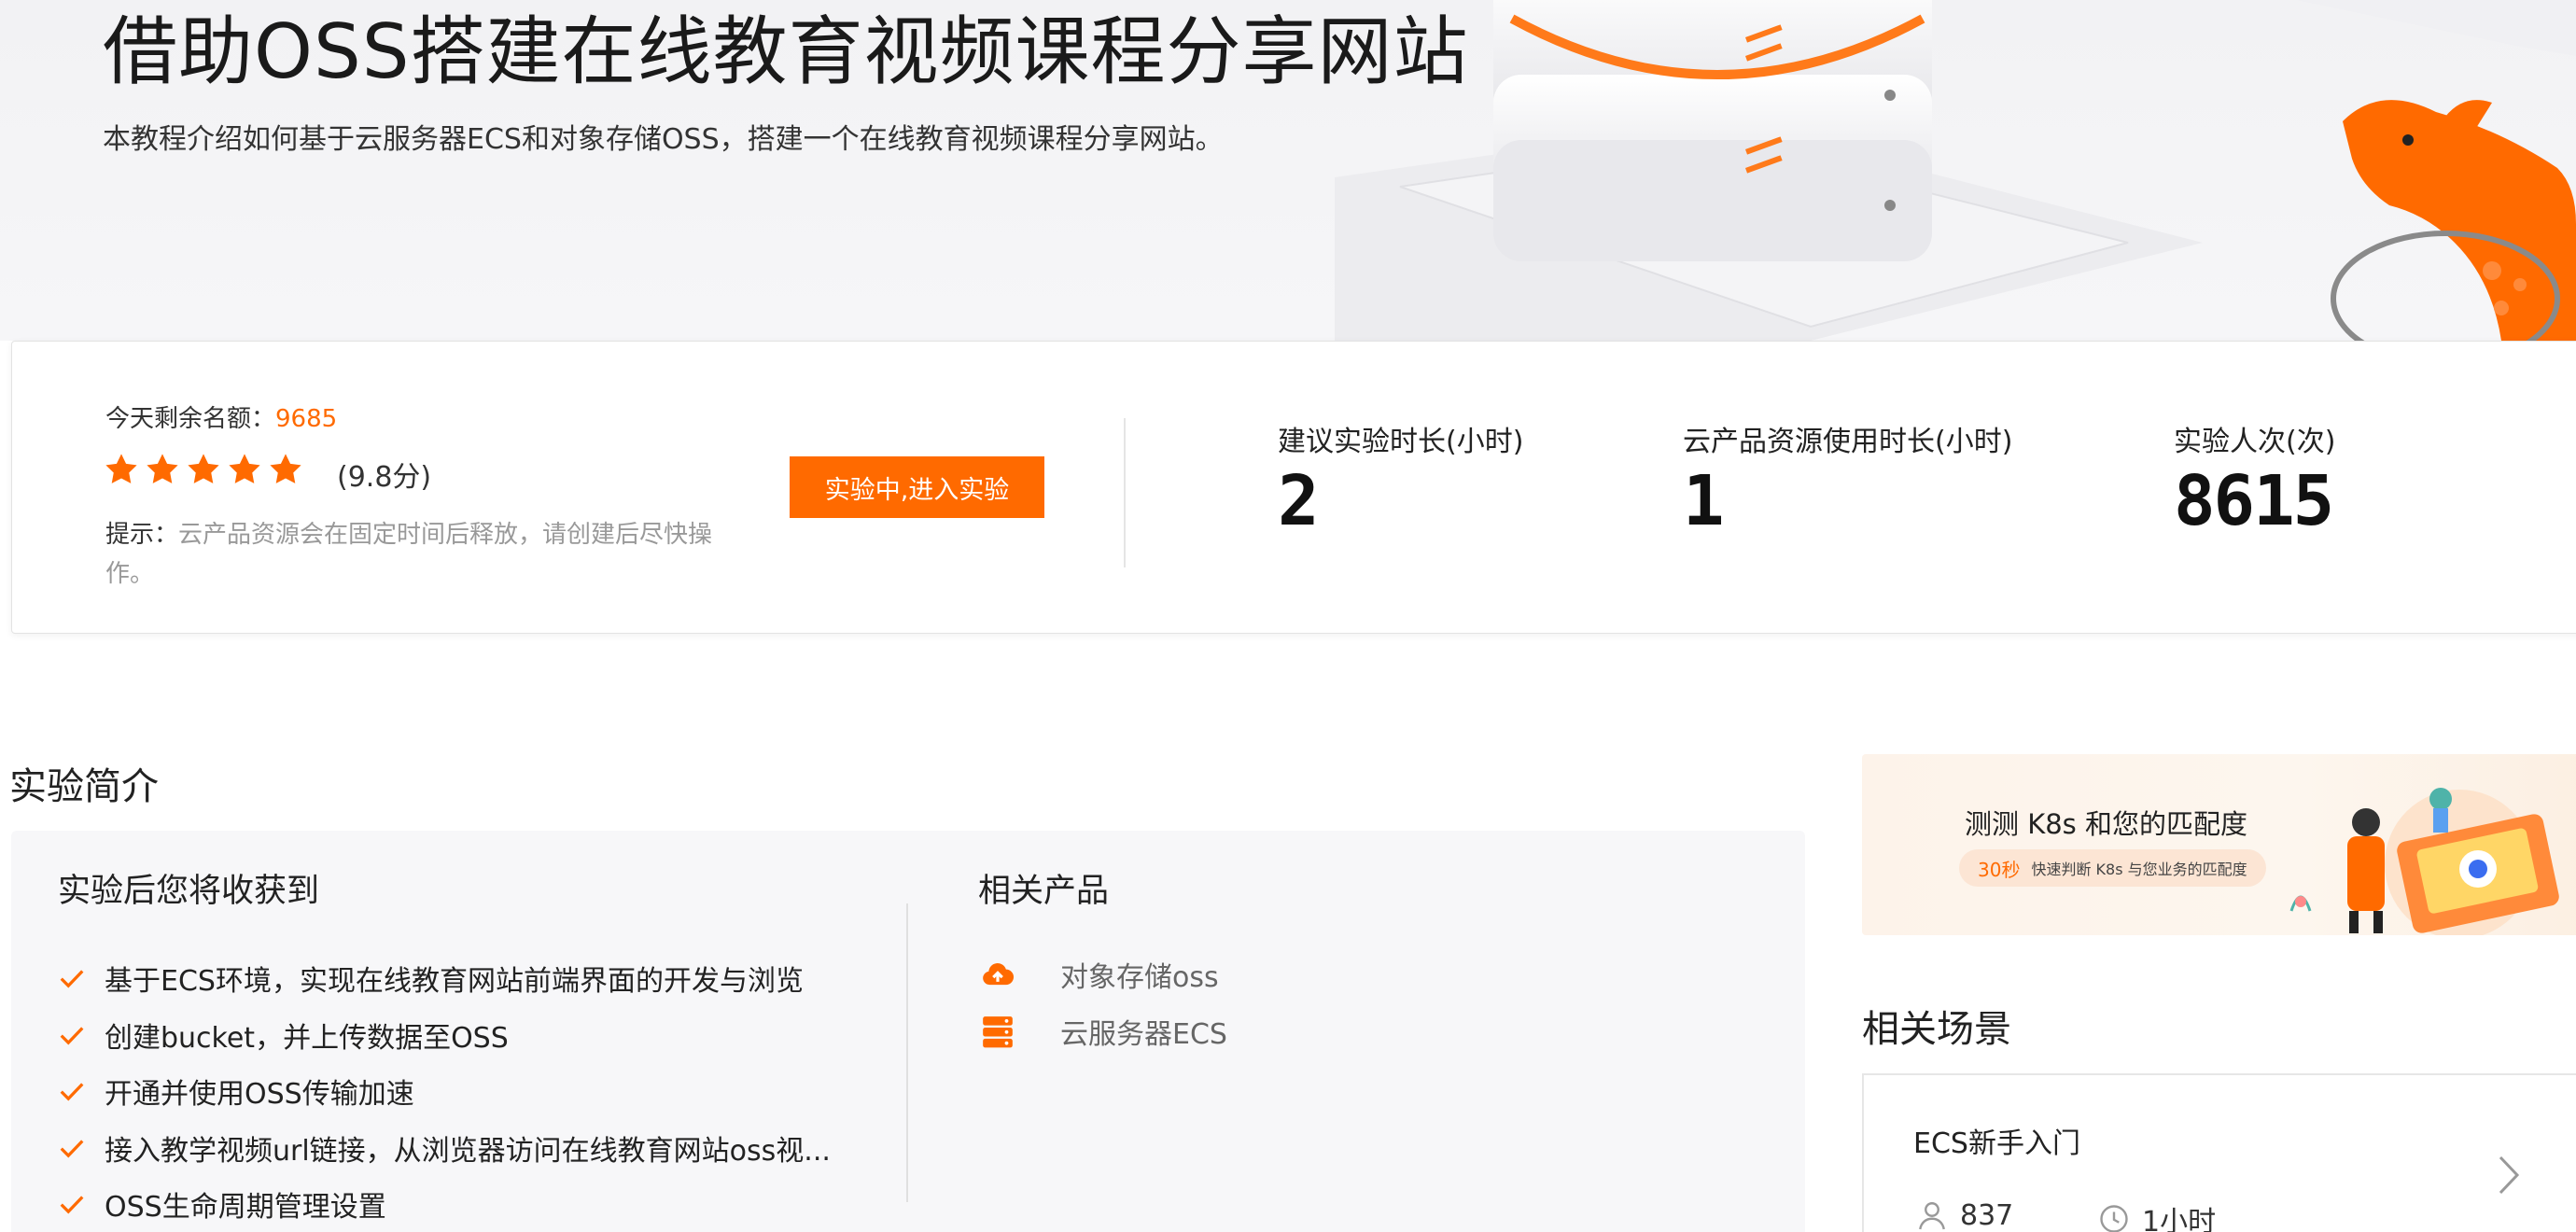 This screenshot has width=2576, height=1232. I want to click on metric-value: 1, so click(1704, 501).